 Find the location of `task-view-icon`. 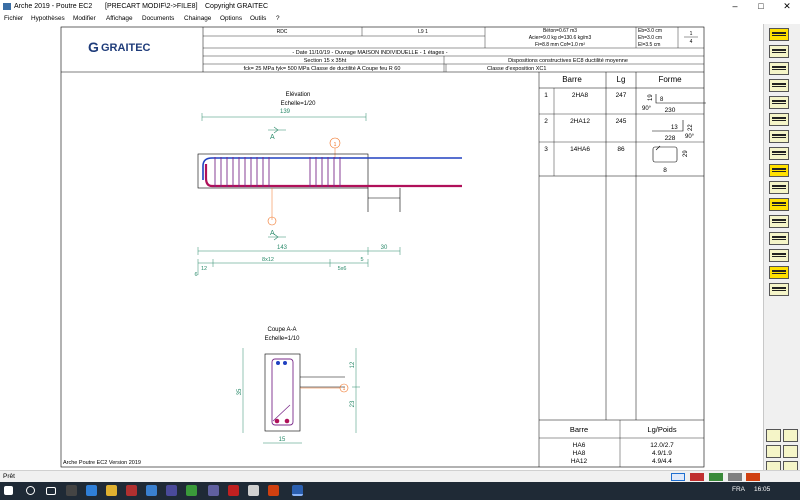

task-view-icon is located at coordinates (51, 491).